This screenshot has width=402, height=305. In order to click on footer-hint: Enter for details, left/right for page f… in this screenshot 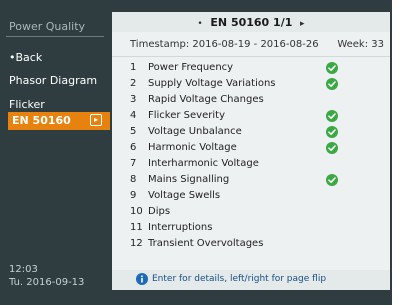, I will do `click(251, 280)`.